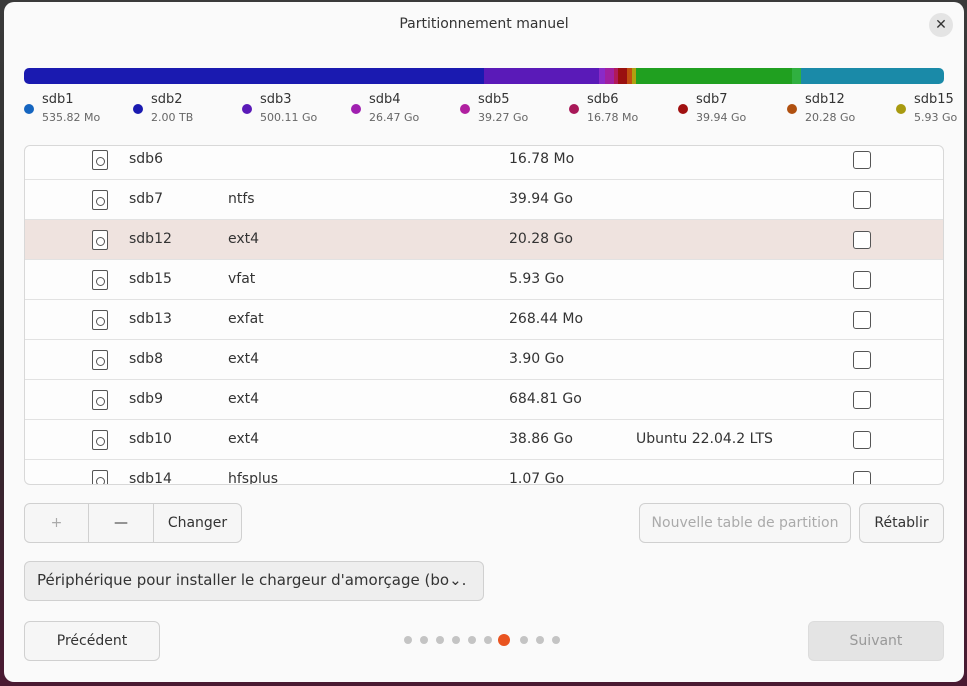  What do you see at coordinates (484, 240) in the screenshot?
I see `partition-row: sdb12 ext4 20.28 Go` at bounding box center [484, 240].